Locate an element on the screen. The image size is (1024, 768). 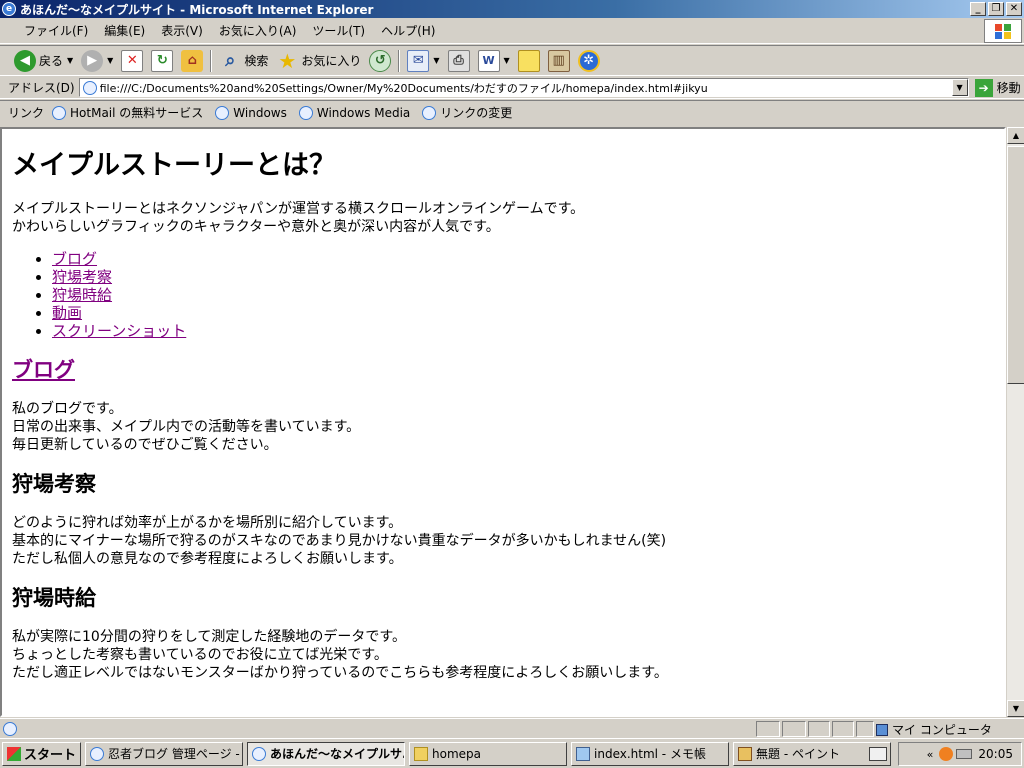
home-button: ⌂ is located at coordinates (192, 61).